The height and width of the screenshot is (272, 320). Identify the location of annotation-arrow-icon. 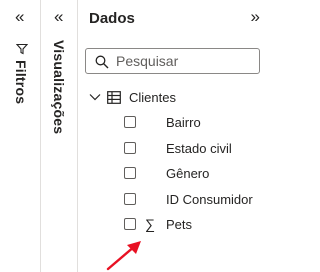
(123, 256).